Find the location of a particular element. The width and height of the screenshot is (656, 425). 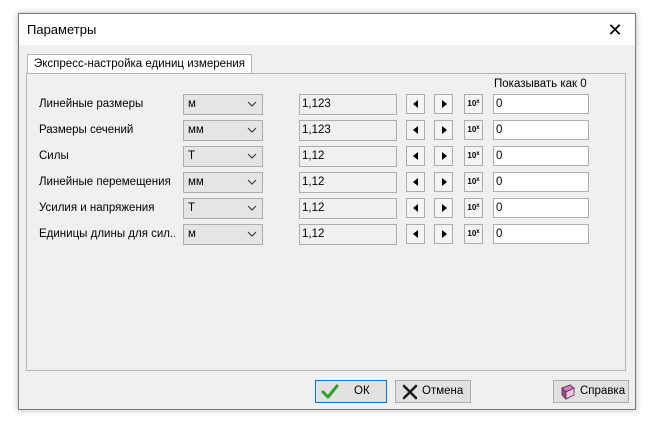

close-icon: ✕ is located at coordinates (615, 29).